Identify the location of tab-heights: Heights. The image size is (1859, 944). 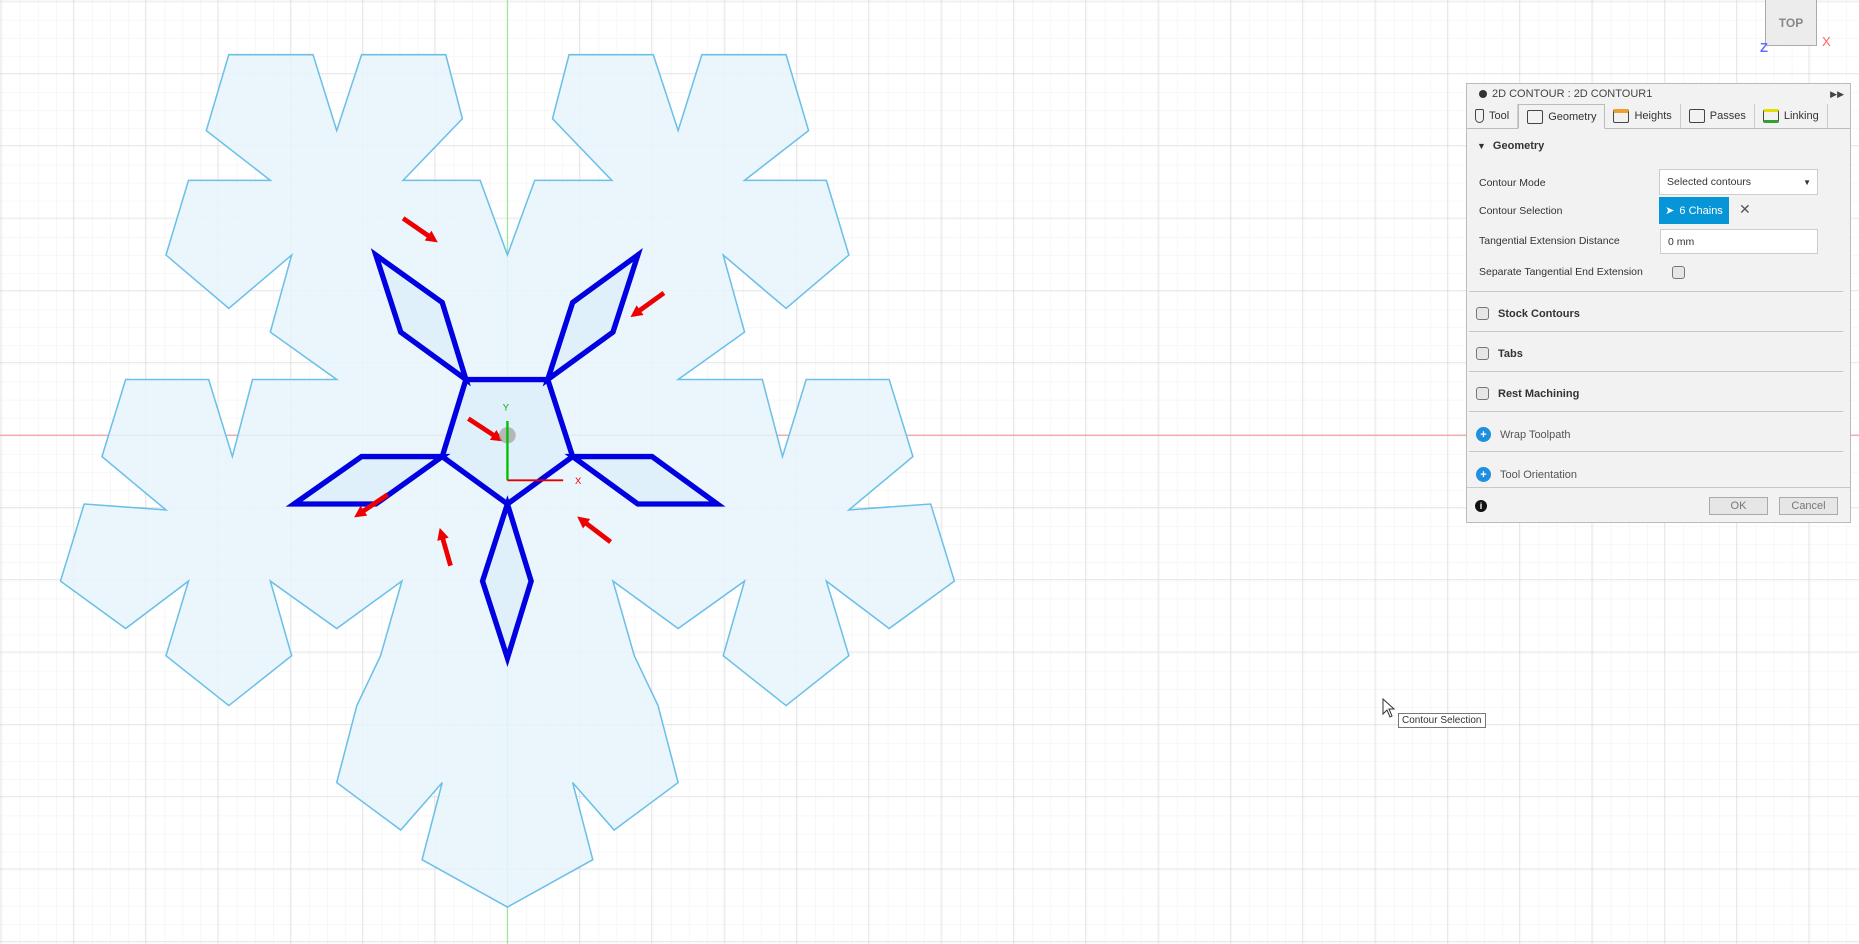
(1643, 116).